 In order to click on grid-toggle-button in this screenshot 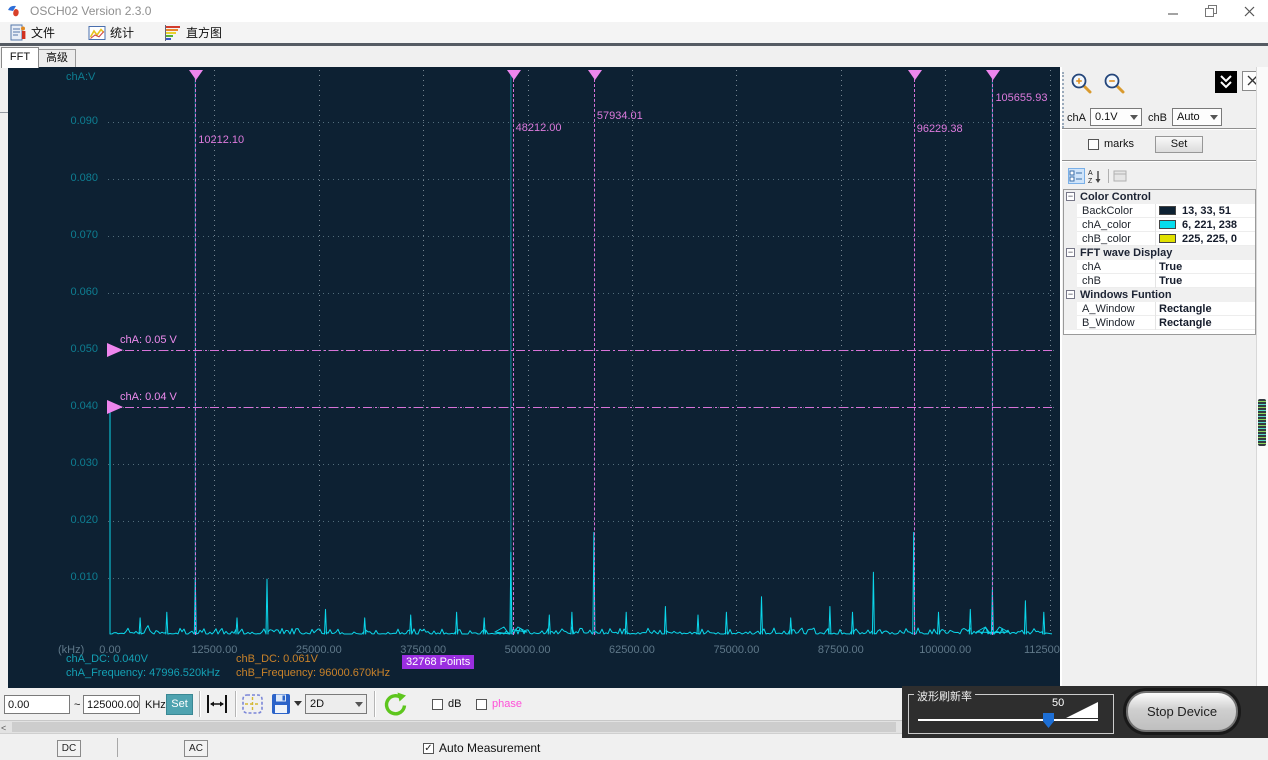, I will do `click(252, 704)`.